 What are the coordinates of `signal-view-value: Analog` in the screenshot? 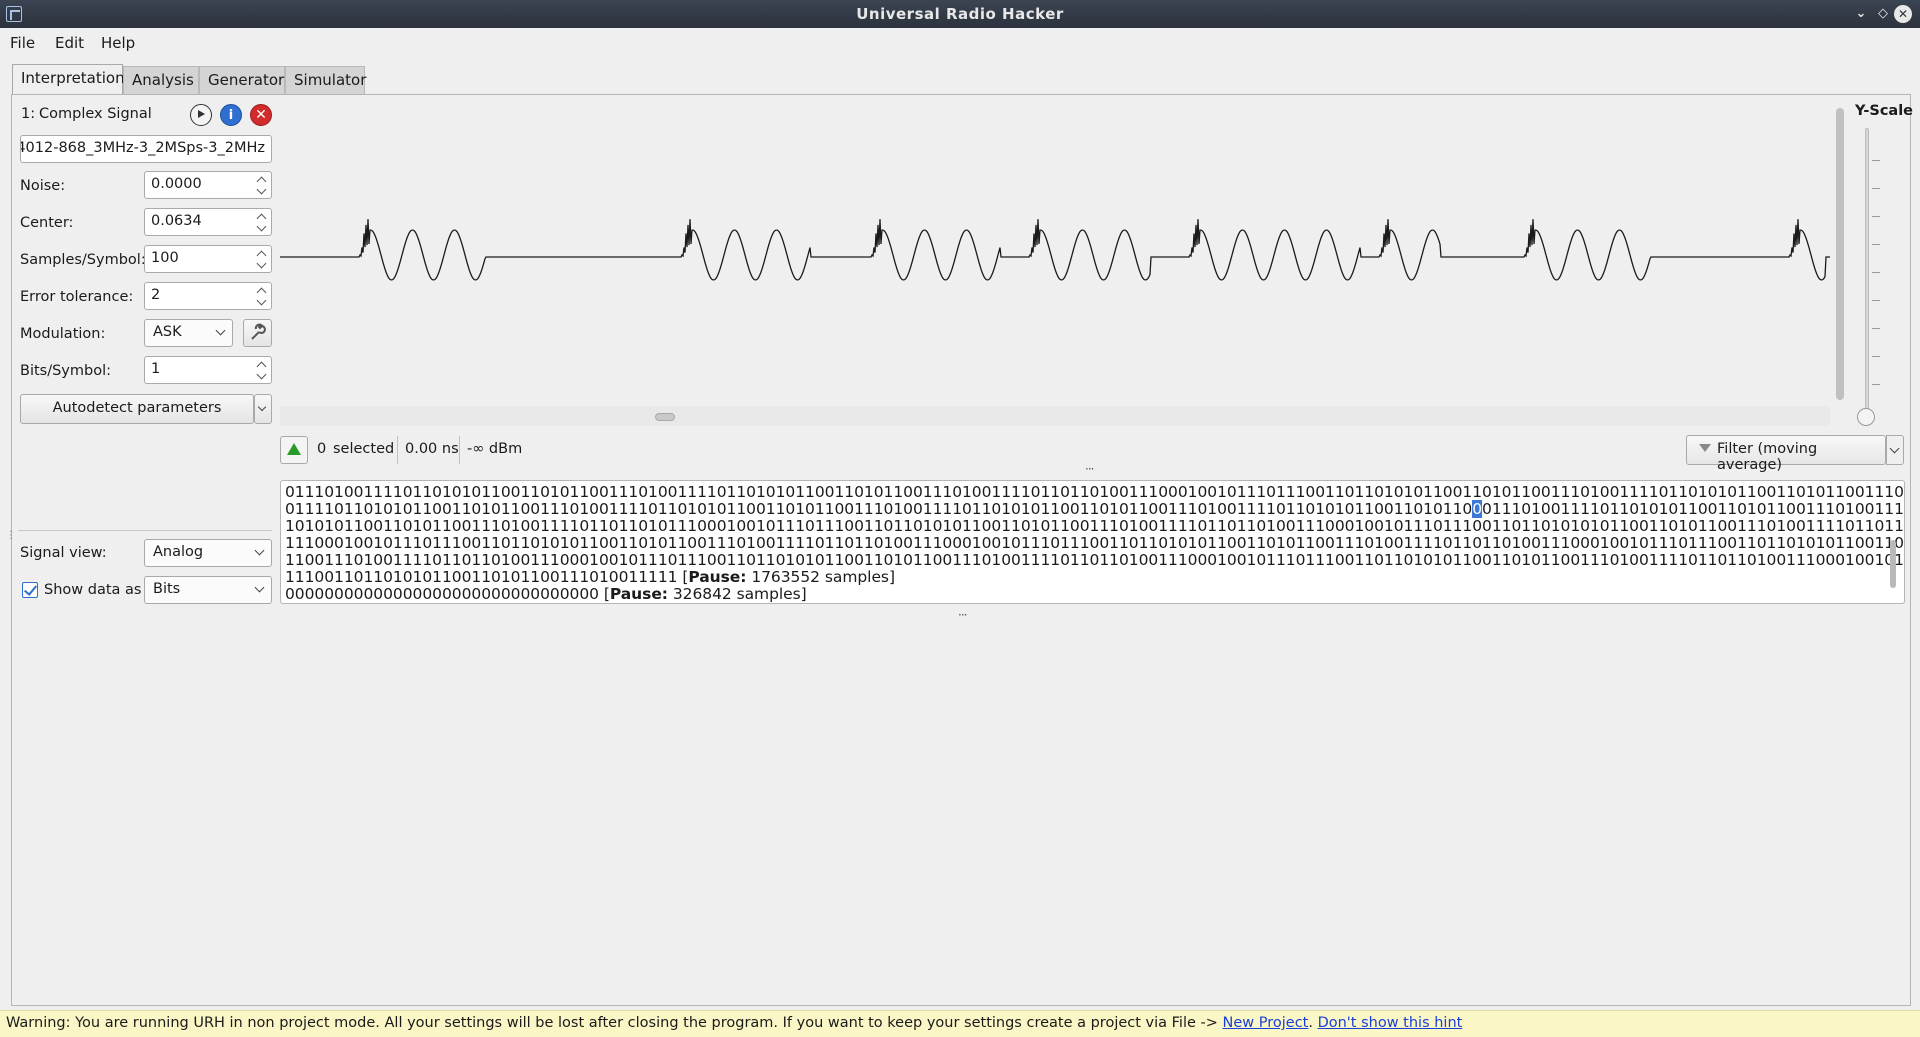 It's located at (178, 552).